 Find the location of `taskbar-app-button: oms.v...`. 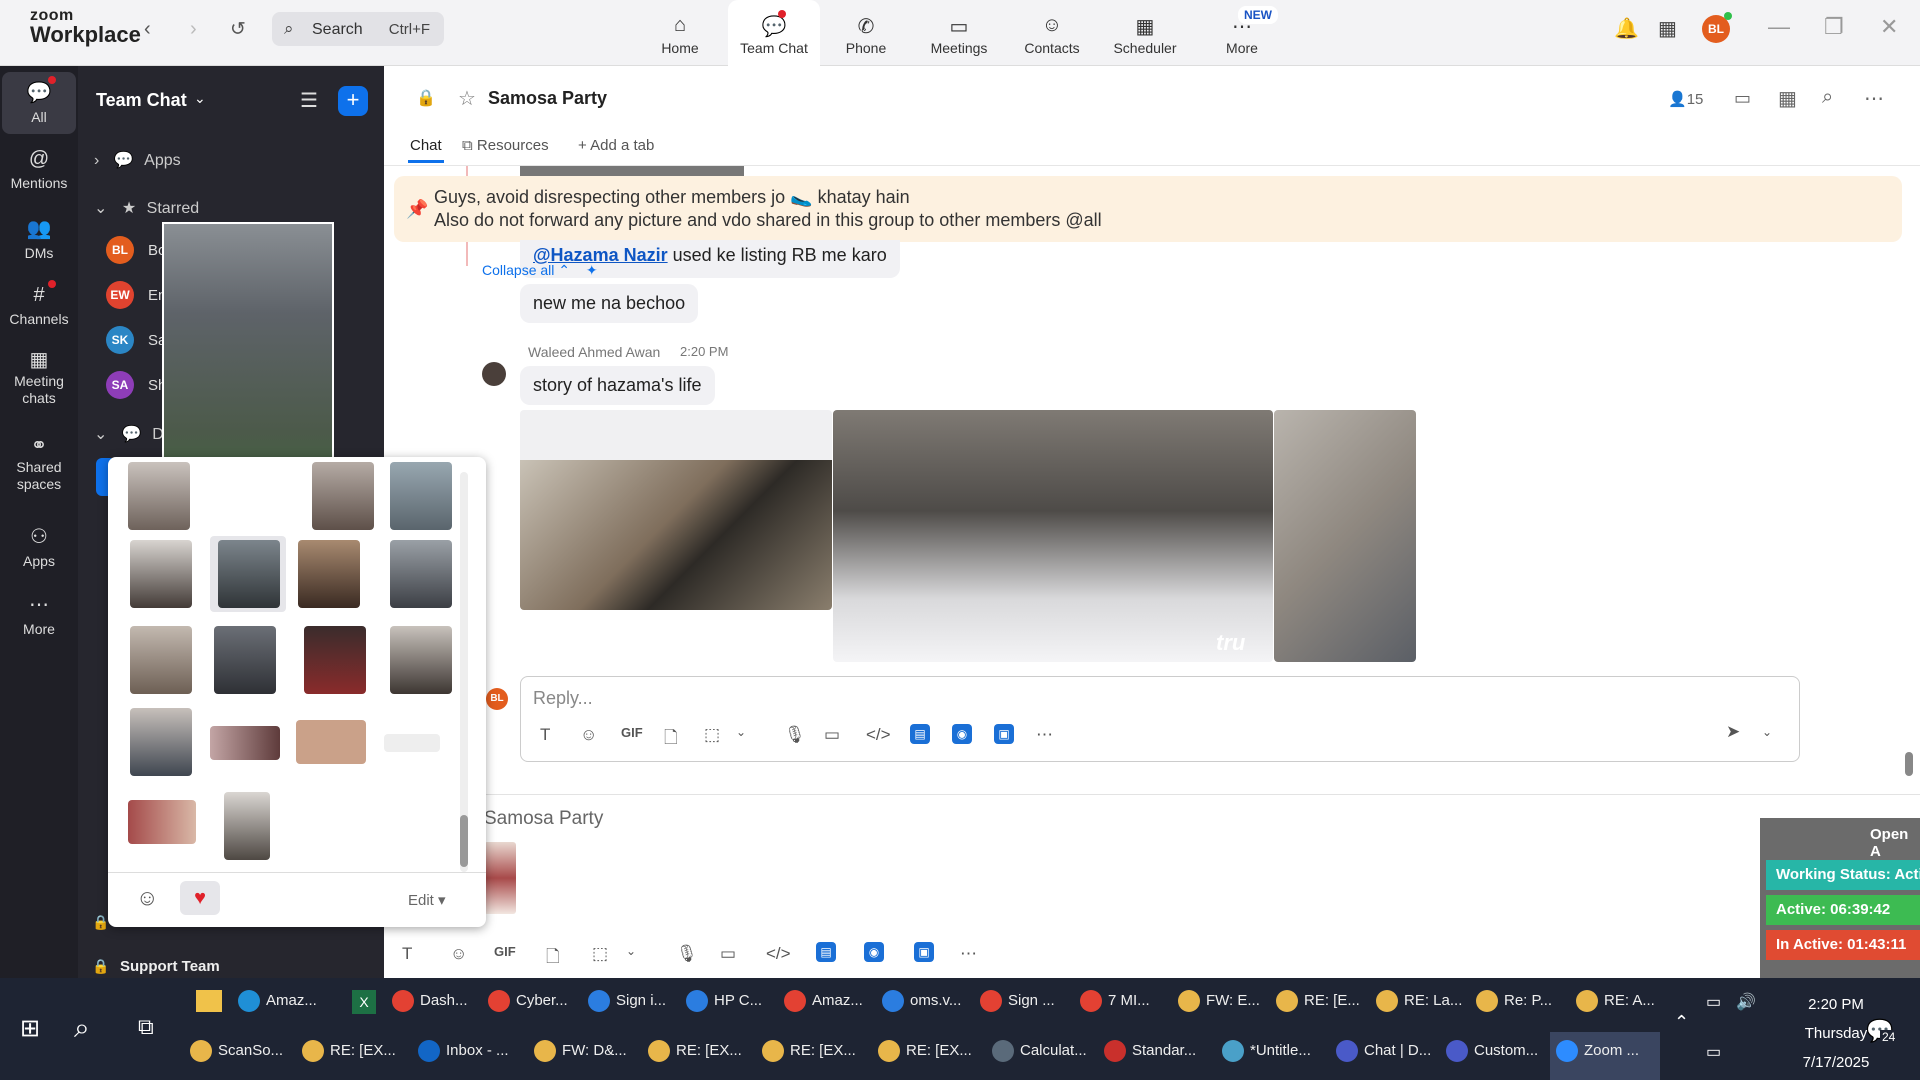

taskbar-app-button: oms.v... is located at coordinates (921, 1012).